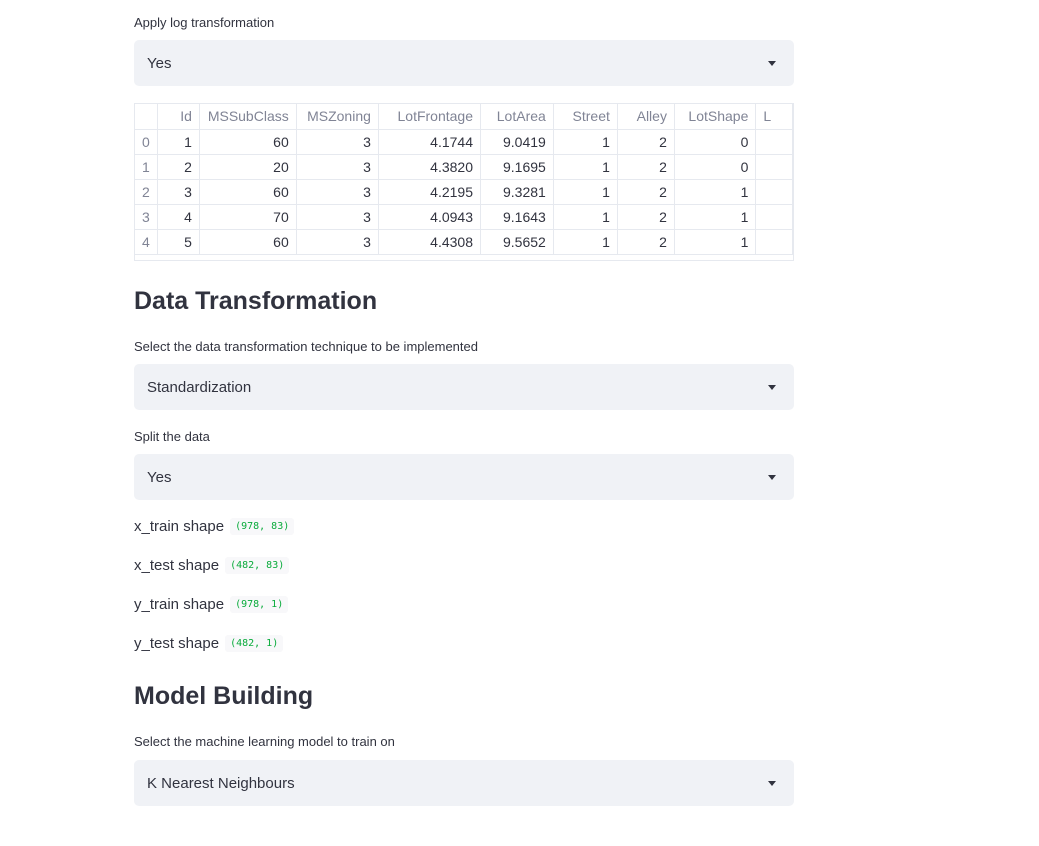  Describe the element at coordinates (337, 117) in the screenshot. I see `column-header: MSZoning` at that location.